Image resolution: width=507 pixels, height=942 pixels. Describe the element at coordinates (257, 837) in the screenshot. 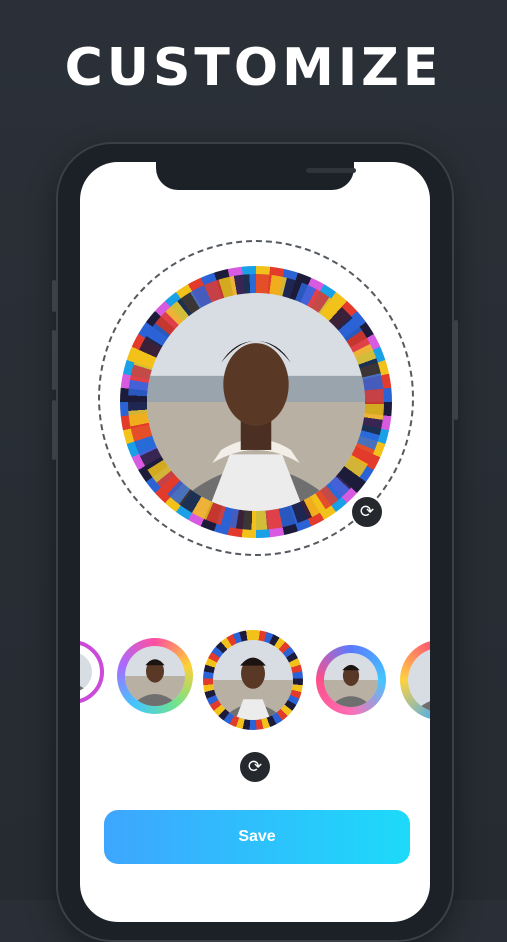

I see `save-button: Save` at that location.